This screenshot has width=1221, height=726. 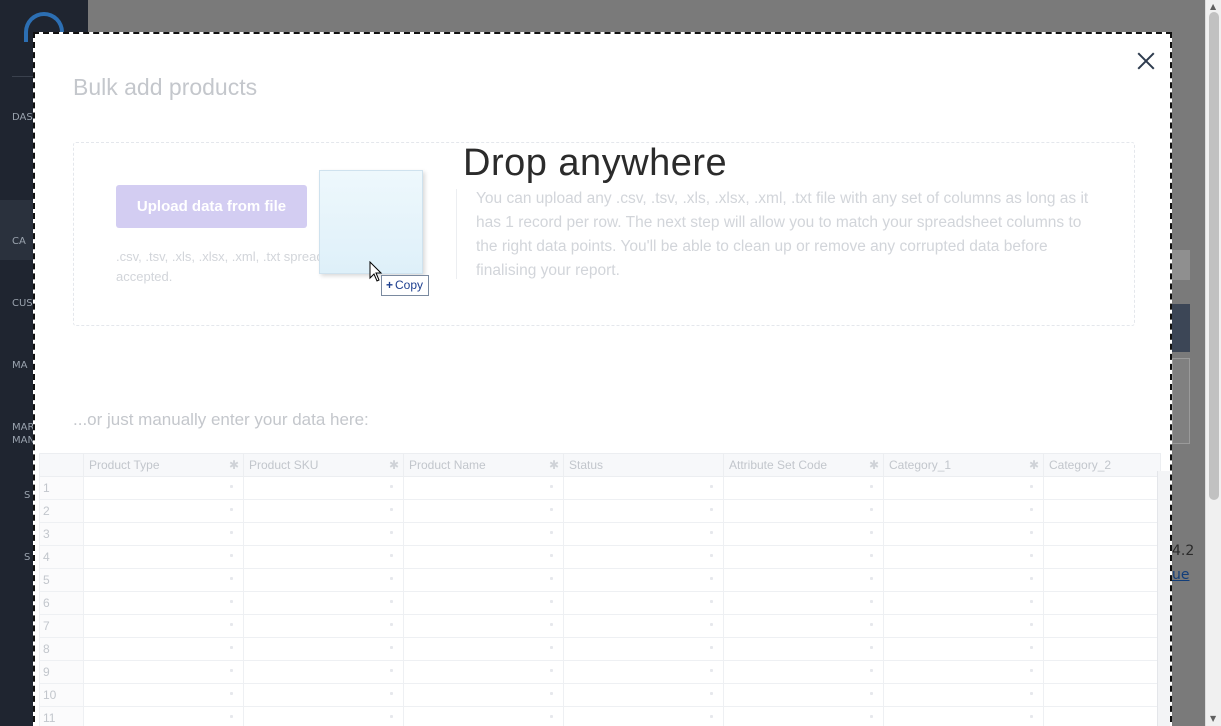 What do you see at coordinates (1214, 256) in the screenshot?
I see `page-scrollbar-thumb` at bounding box center [1214, 256].